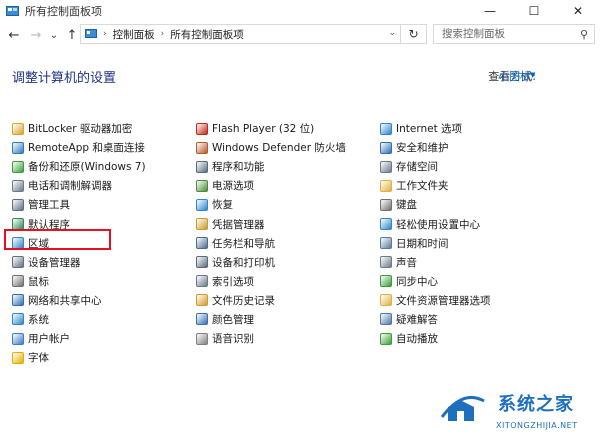 The width and height of the screenshot is (600, 437). What do you see at coordinates (271, 185) in the screenshot?
I see `control-panel-item: 电源选项` at bounding box center [271, 185].